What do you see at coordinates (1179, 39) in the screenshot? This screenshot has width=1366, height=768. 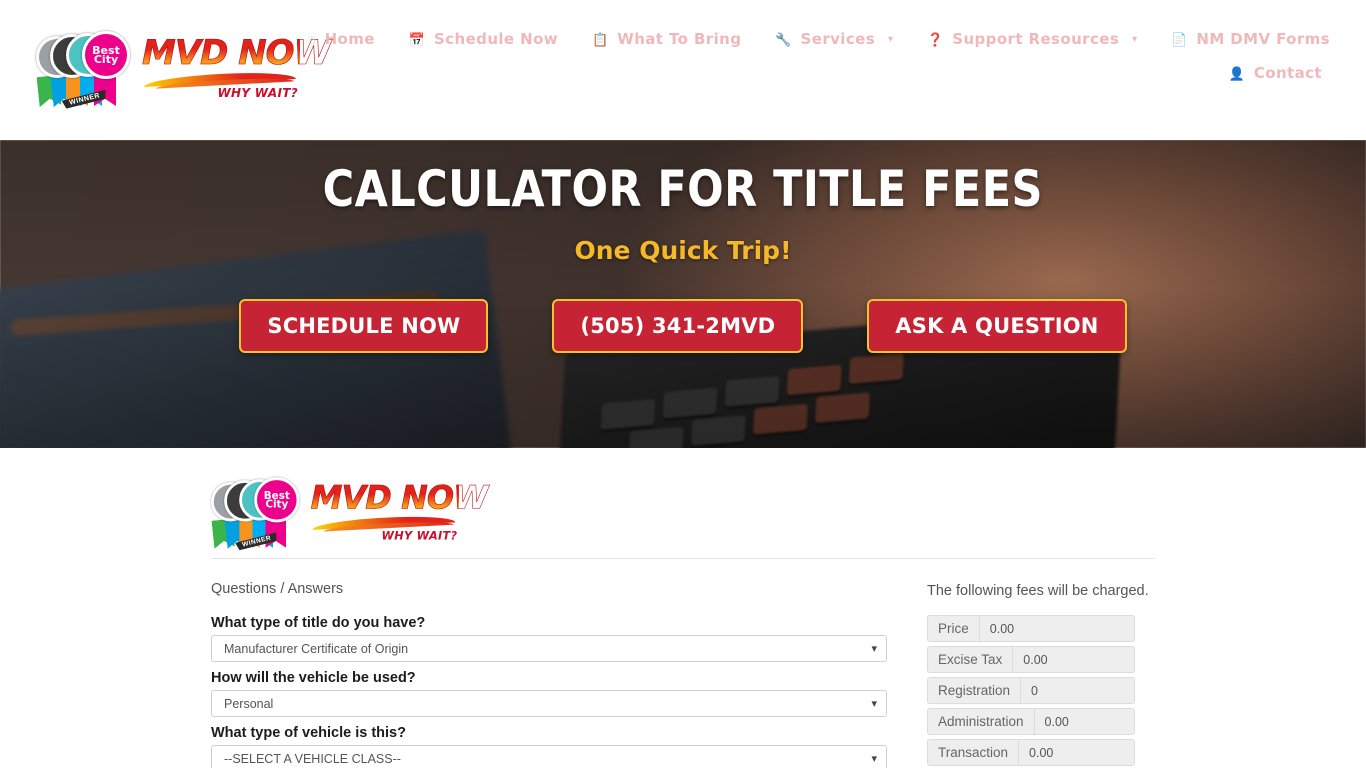 I see `document-icon: 📄` at bounding box center [1179, 39].